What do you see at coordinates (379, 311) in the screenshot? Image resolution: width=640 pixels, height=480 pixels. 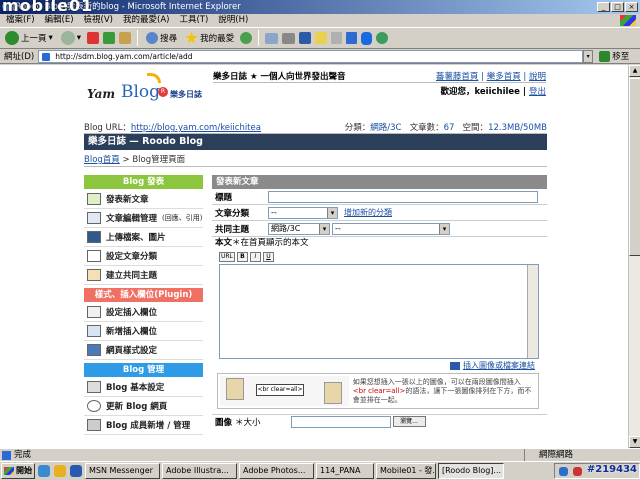 I see `body-textarea` at bounding box center [379, 311].